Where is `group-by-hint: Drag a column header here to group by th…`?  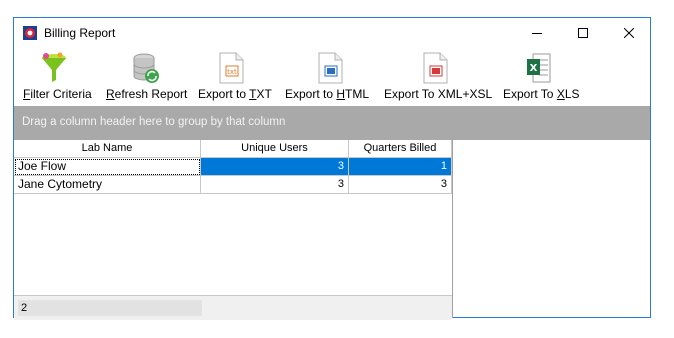 group-by-hint: Drag a column header here to group by th… is located at coordinates (154, 122).